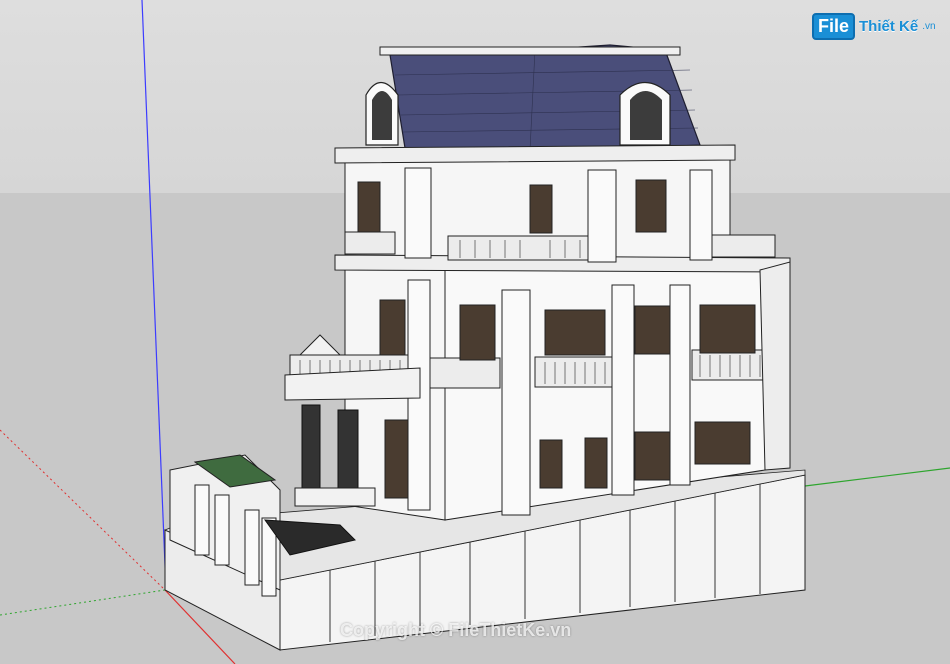 Image resolution: width=950 pixels, height=664 pixels. I want to click on dormer-left-window, so click(382, 115).